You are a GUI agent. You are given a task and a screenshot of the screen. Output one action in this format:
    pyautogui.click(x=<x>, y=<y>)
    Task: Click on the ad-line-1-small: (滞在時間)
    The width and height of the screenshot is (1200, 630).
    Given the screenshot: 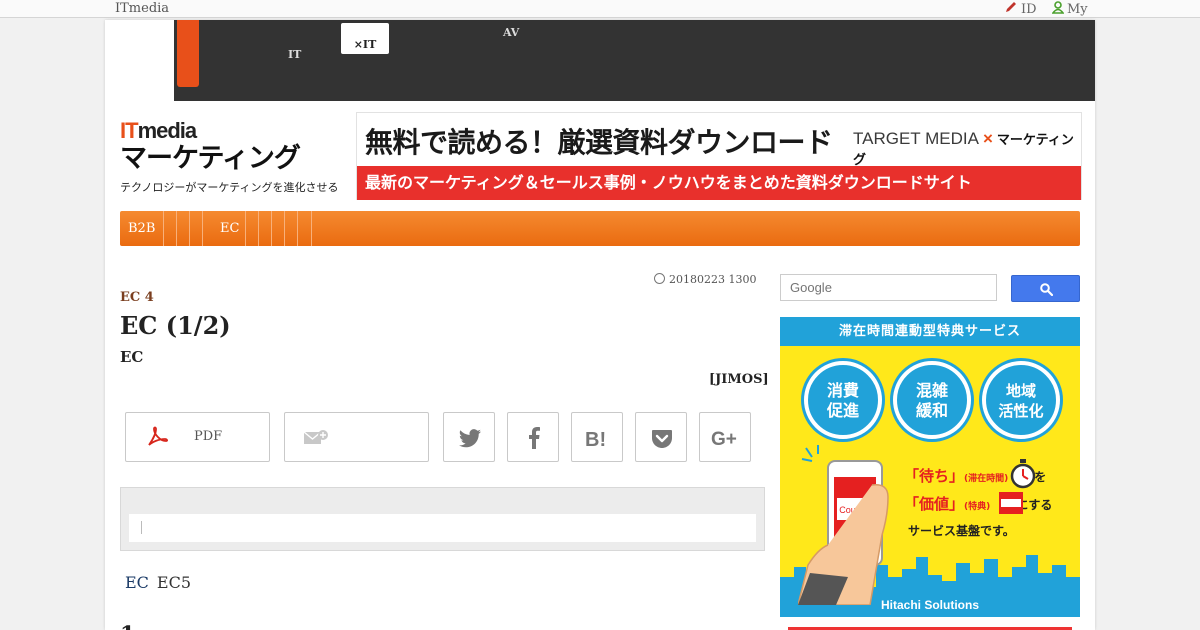 What is the action you would take?
    pyautogui.click(x=986, y=479)
    